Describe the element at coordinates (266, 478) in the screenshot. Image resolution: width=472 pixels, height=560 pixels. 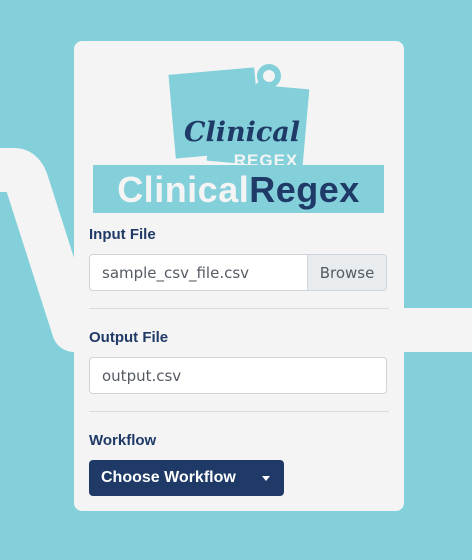
I see `caret-down-icon` at that location.